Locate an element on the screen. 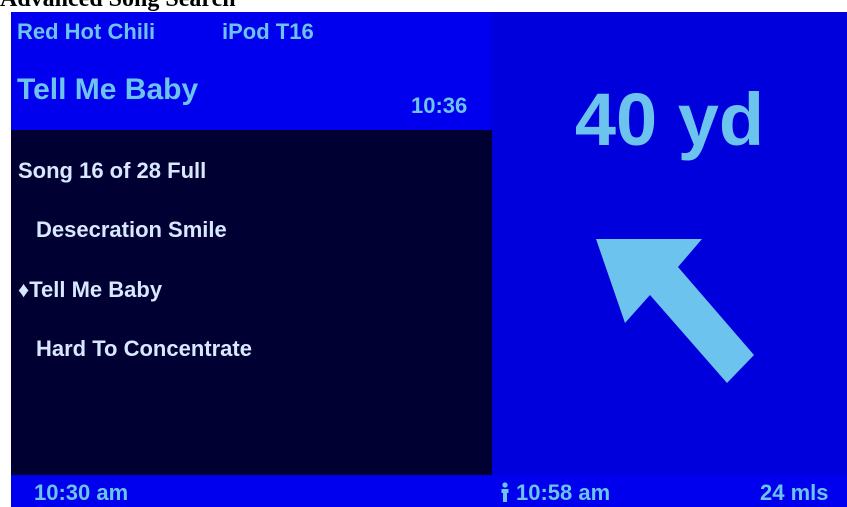  music-source: iPod T16 is located at coordinates (268, 31).